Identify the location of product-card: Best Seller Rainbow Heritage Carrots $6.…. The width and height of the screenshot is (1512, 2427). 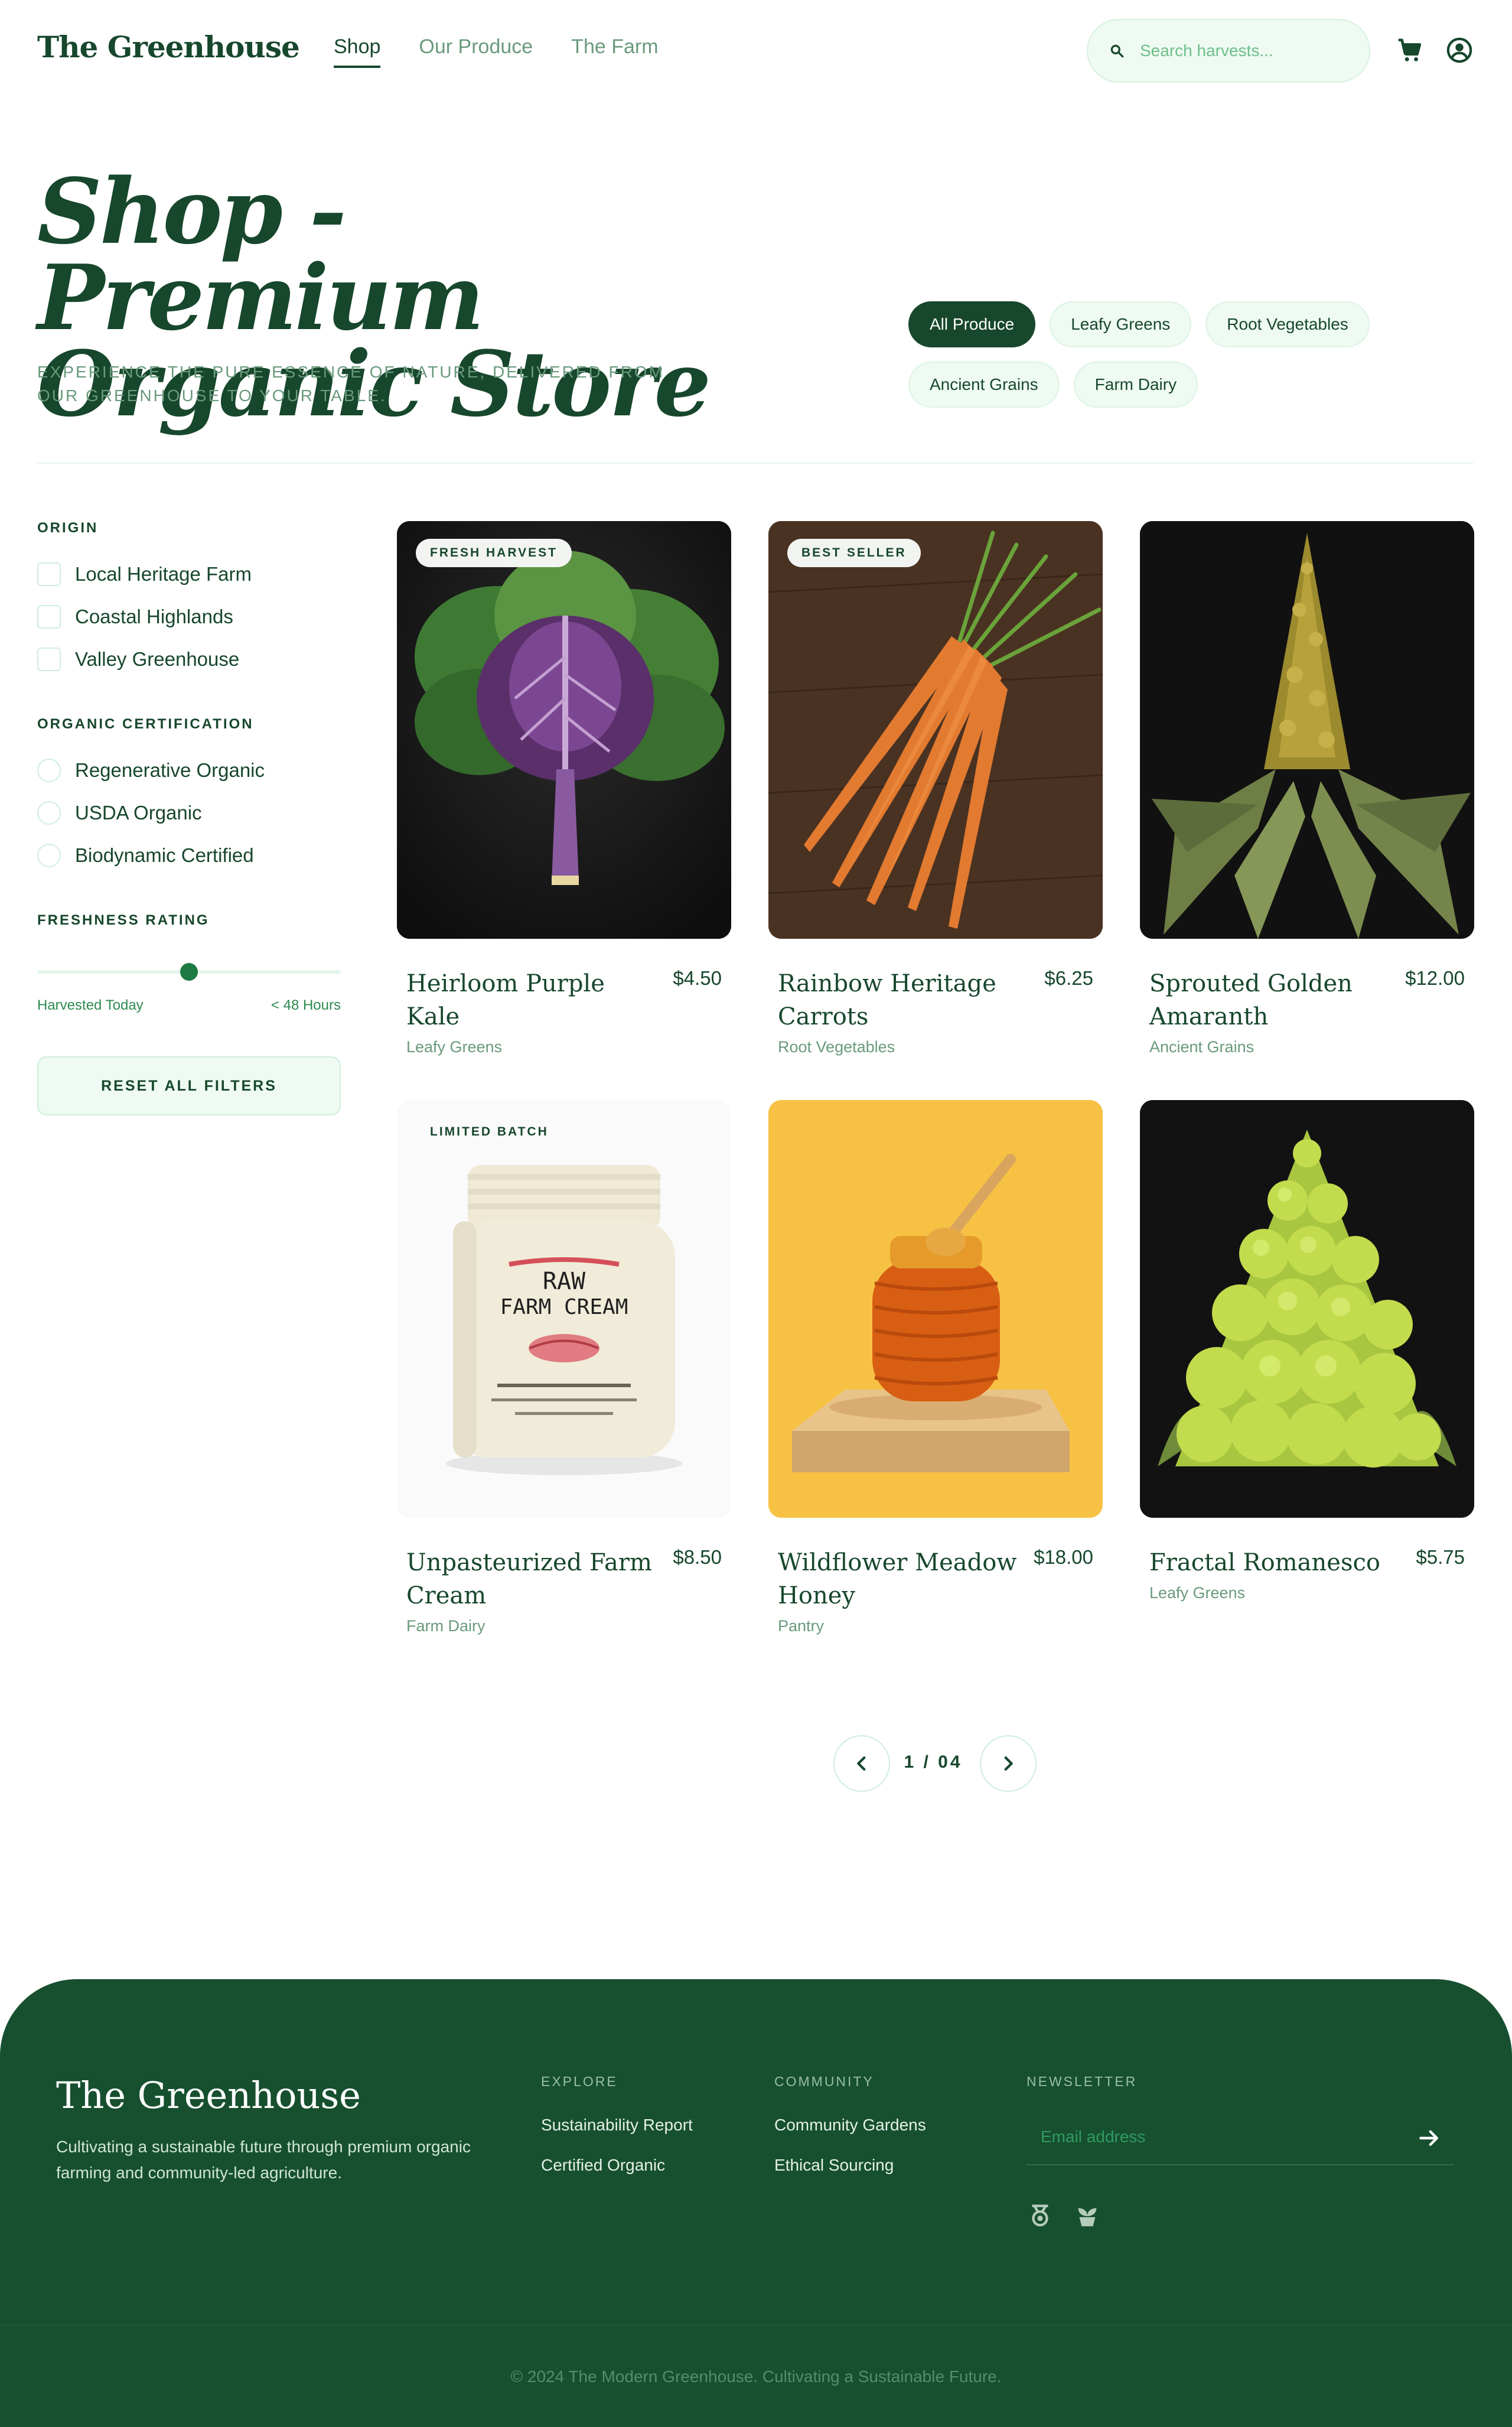
(935, 788).